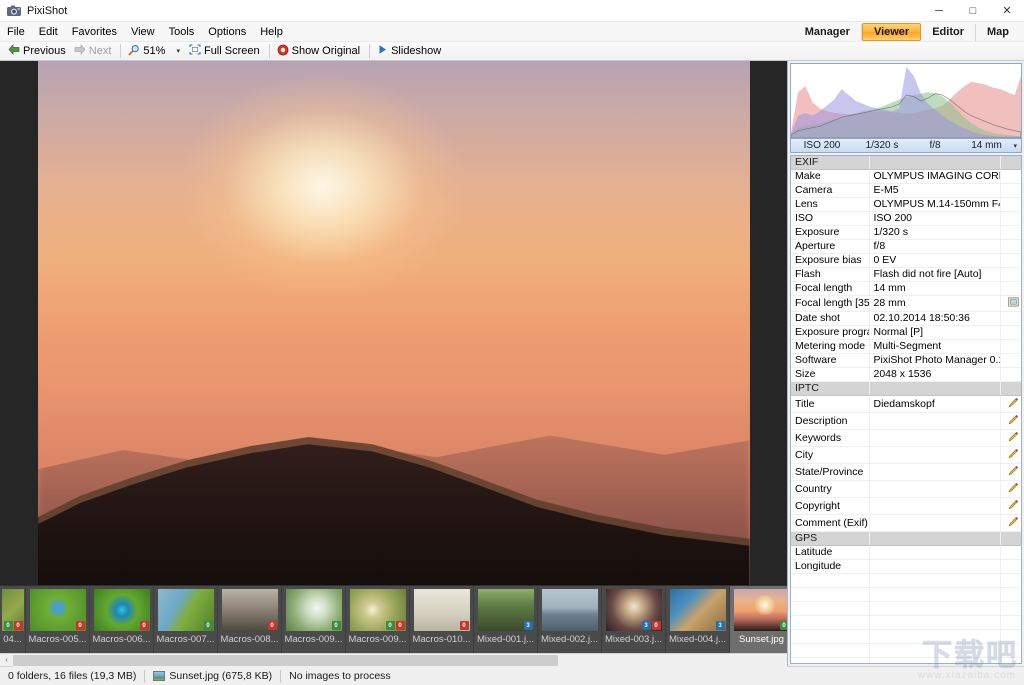 The height and width of the screenshot is (685, 1024). Describe the element at coordinates (906, 360) in the screenshot. I see `metadata-row: Software PixiShot Photo Manager 0.1` at that location.